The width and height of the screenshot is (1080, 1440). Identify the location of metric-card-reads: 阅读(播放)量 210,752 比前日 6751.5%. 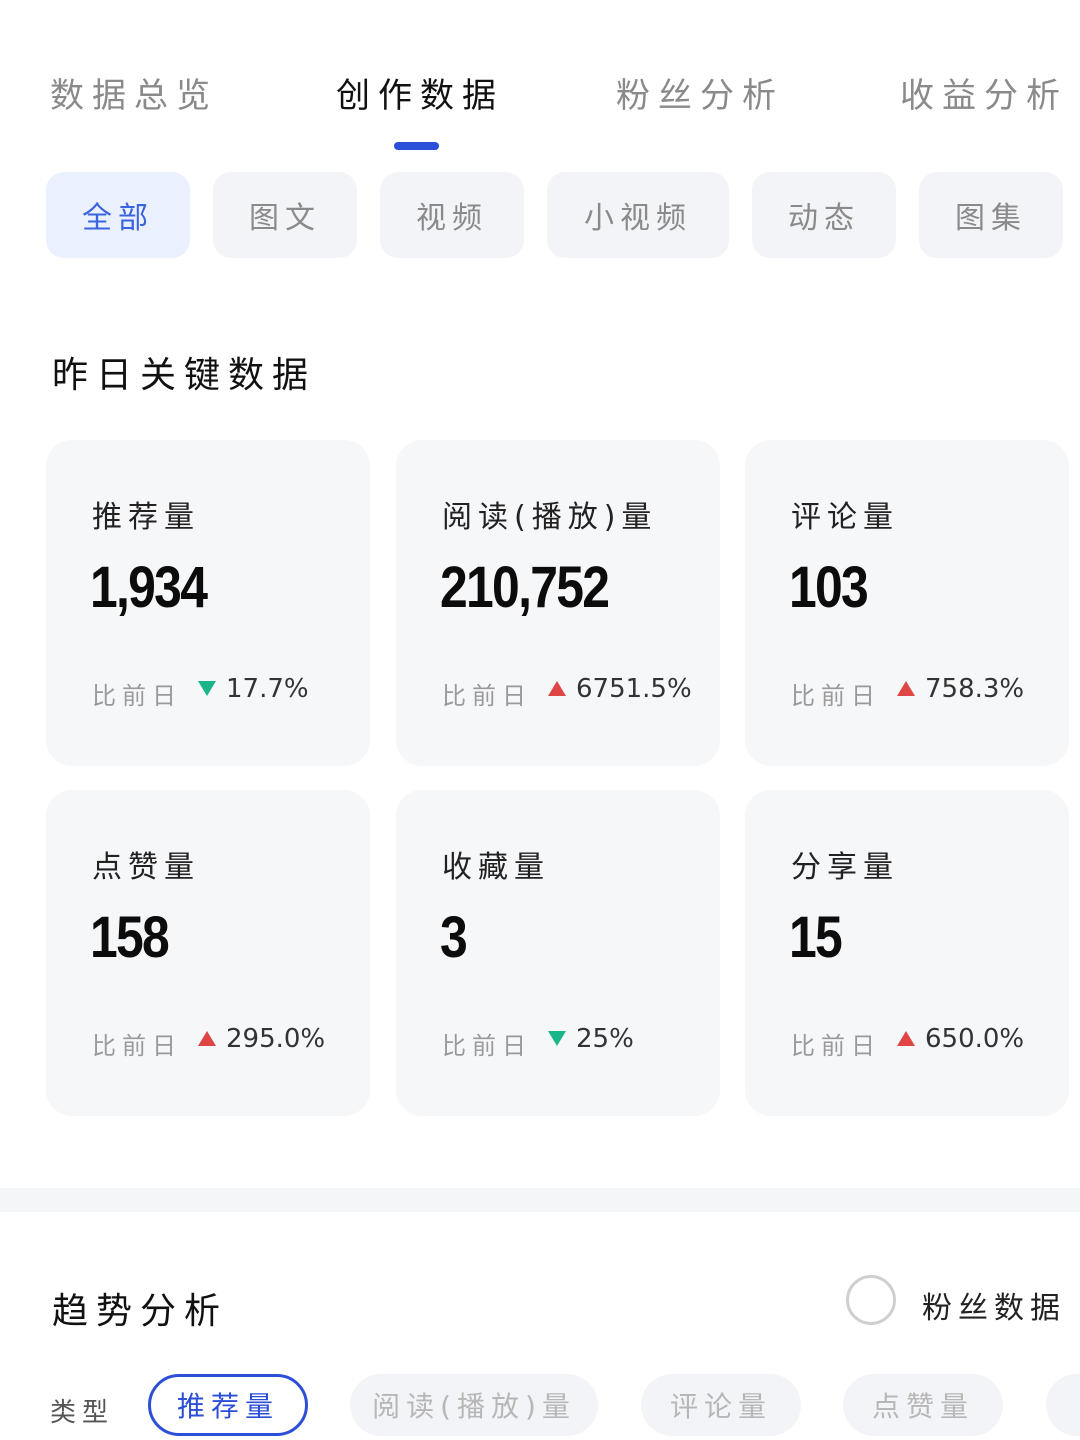
(558, 603).